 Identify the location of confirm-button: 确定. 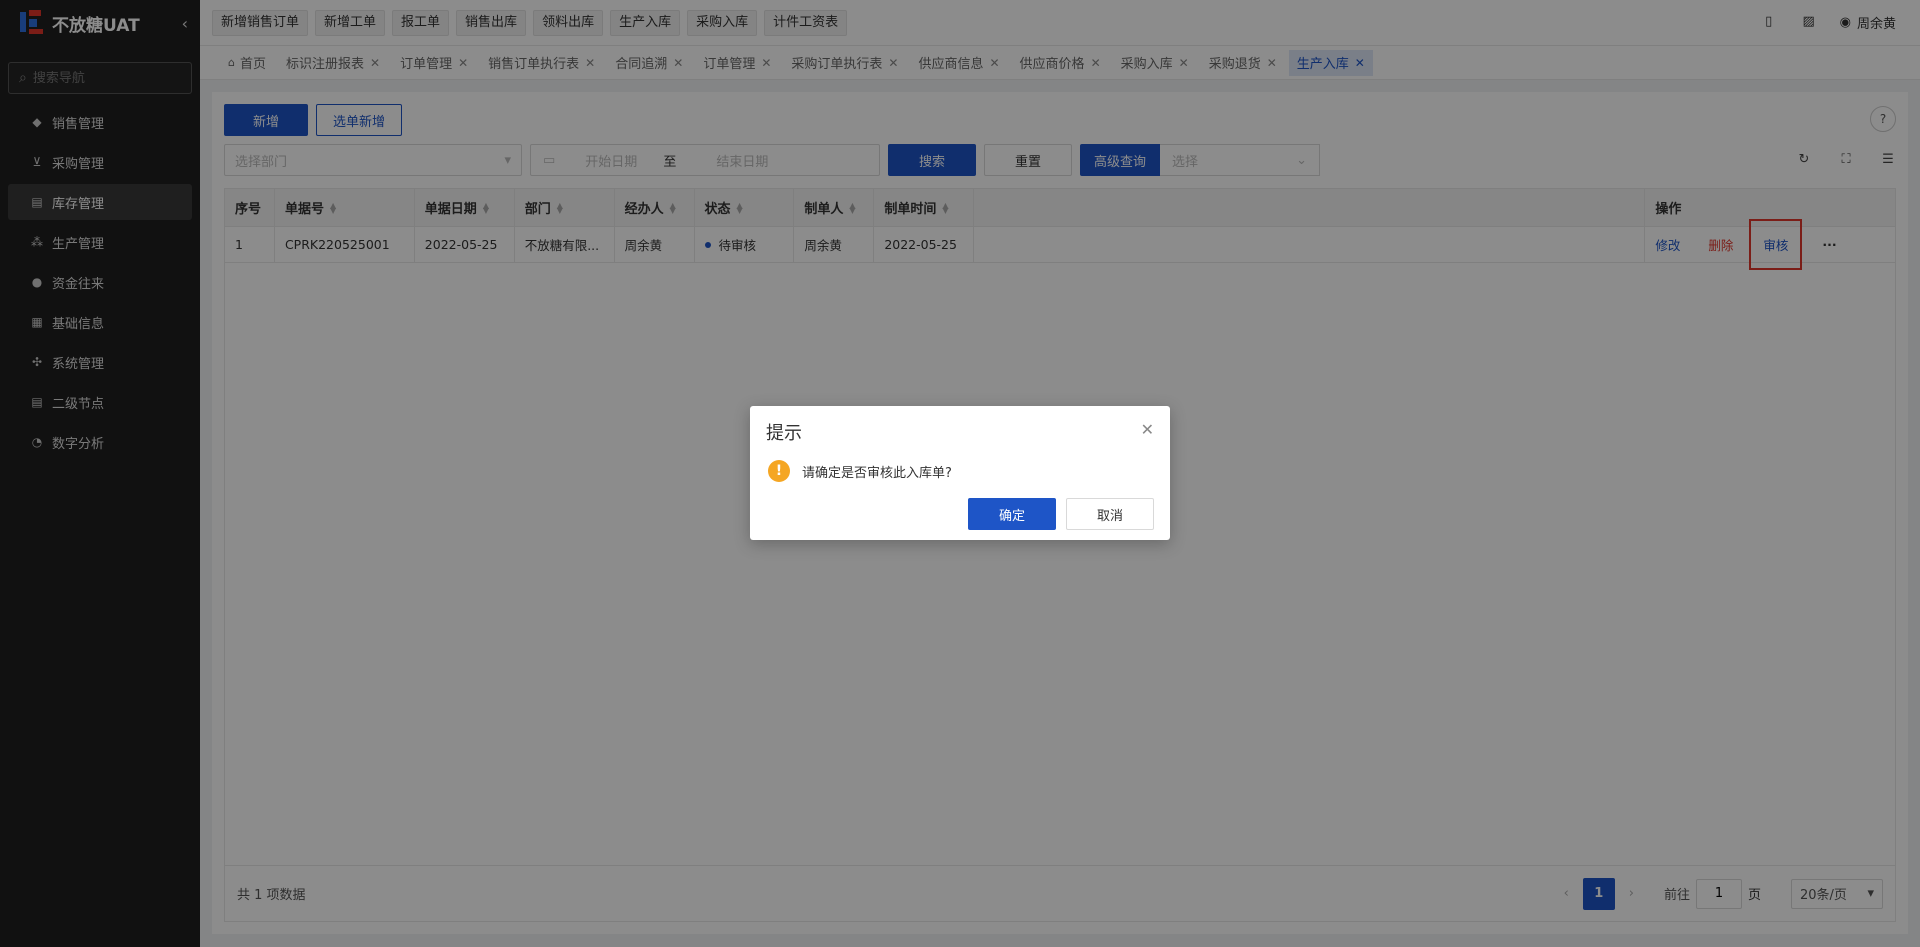
(1012, 514).